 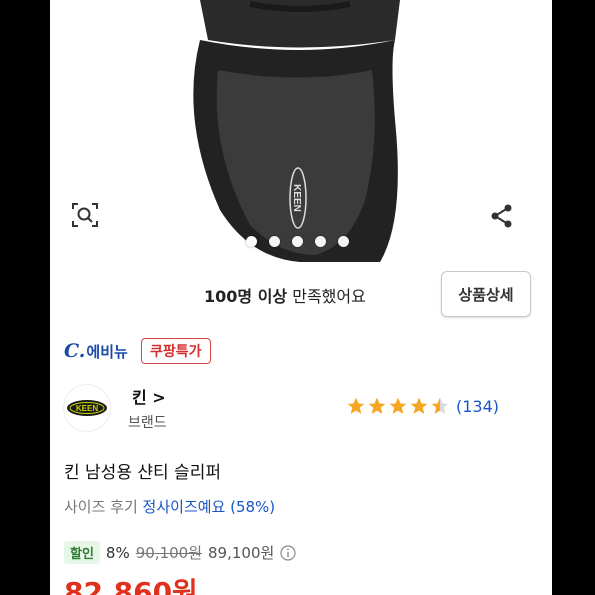 I want to click on discount-row: 할인 8% 90,100원 89,100원, so click(x=180, y=552).